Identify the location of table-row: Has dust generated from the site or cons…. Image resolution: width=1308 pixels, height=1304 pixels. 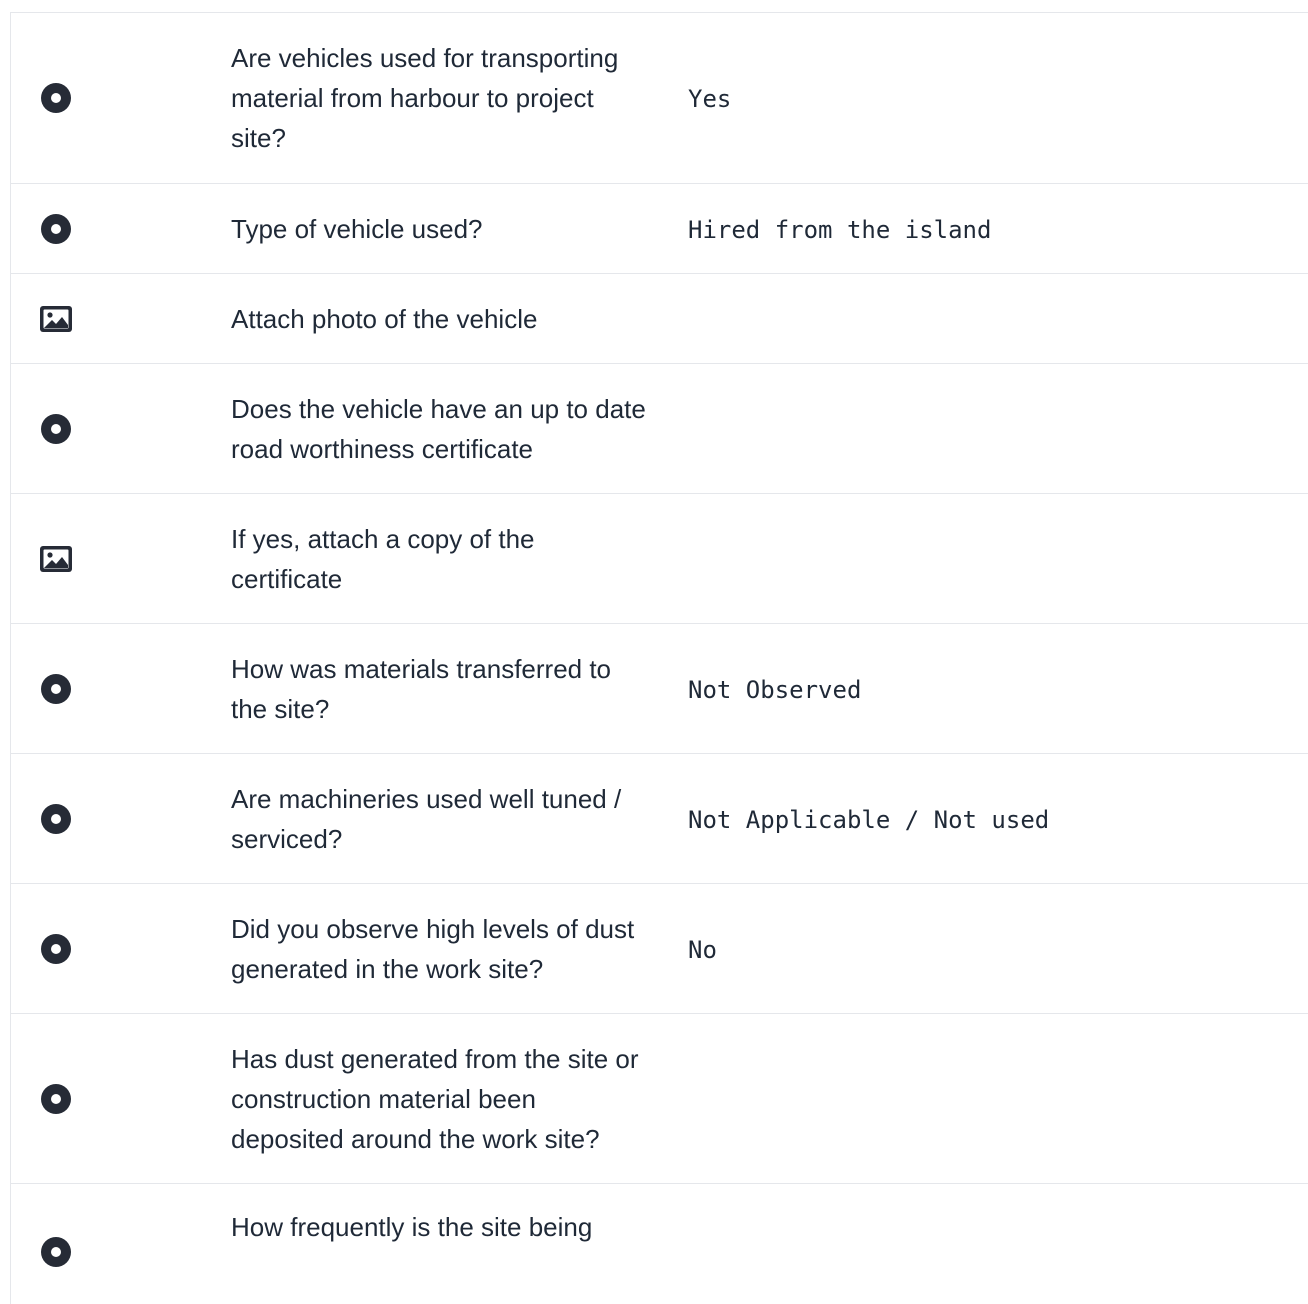
(659, 1099).